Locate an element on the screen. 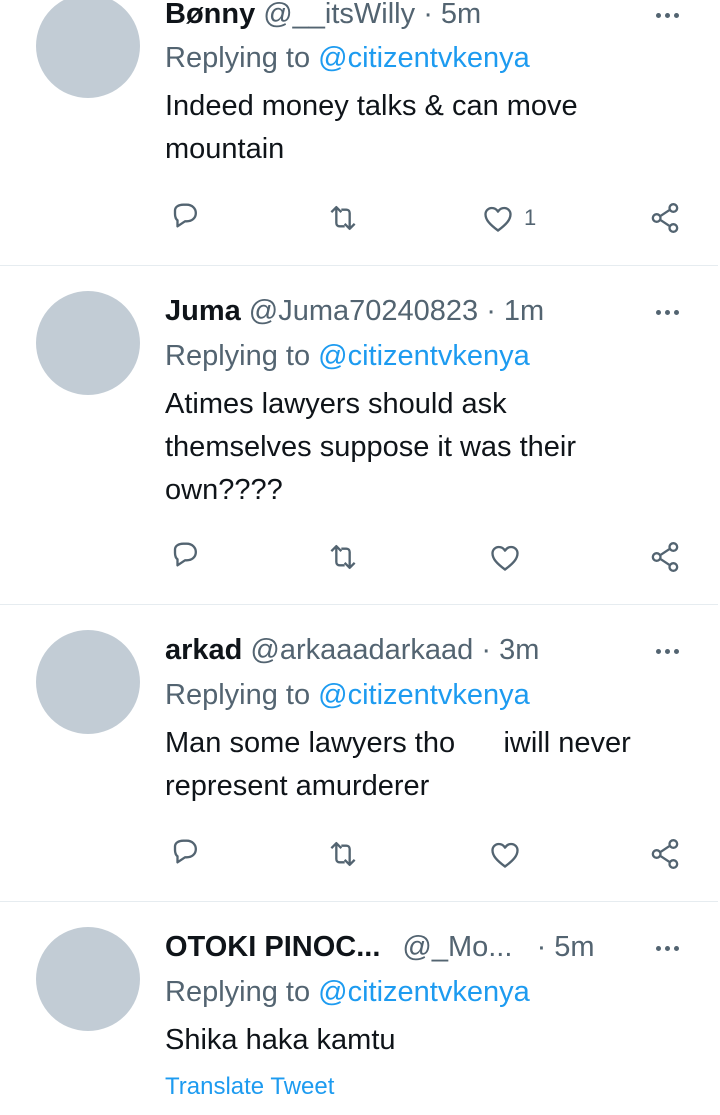 The width and height of the screenshot is (720, 1115). tweet-time: · 1m is located at coordinates (511, 311).